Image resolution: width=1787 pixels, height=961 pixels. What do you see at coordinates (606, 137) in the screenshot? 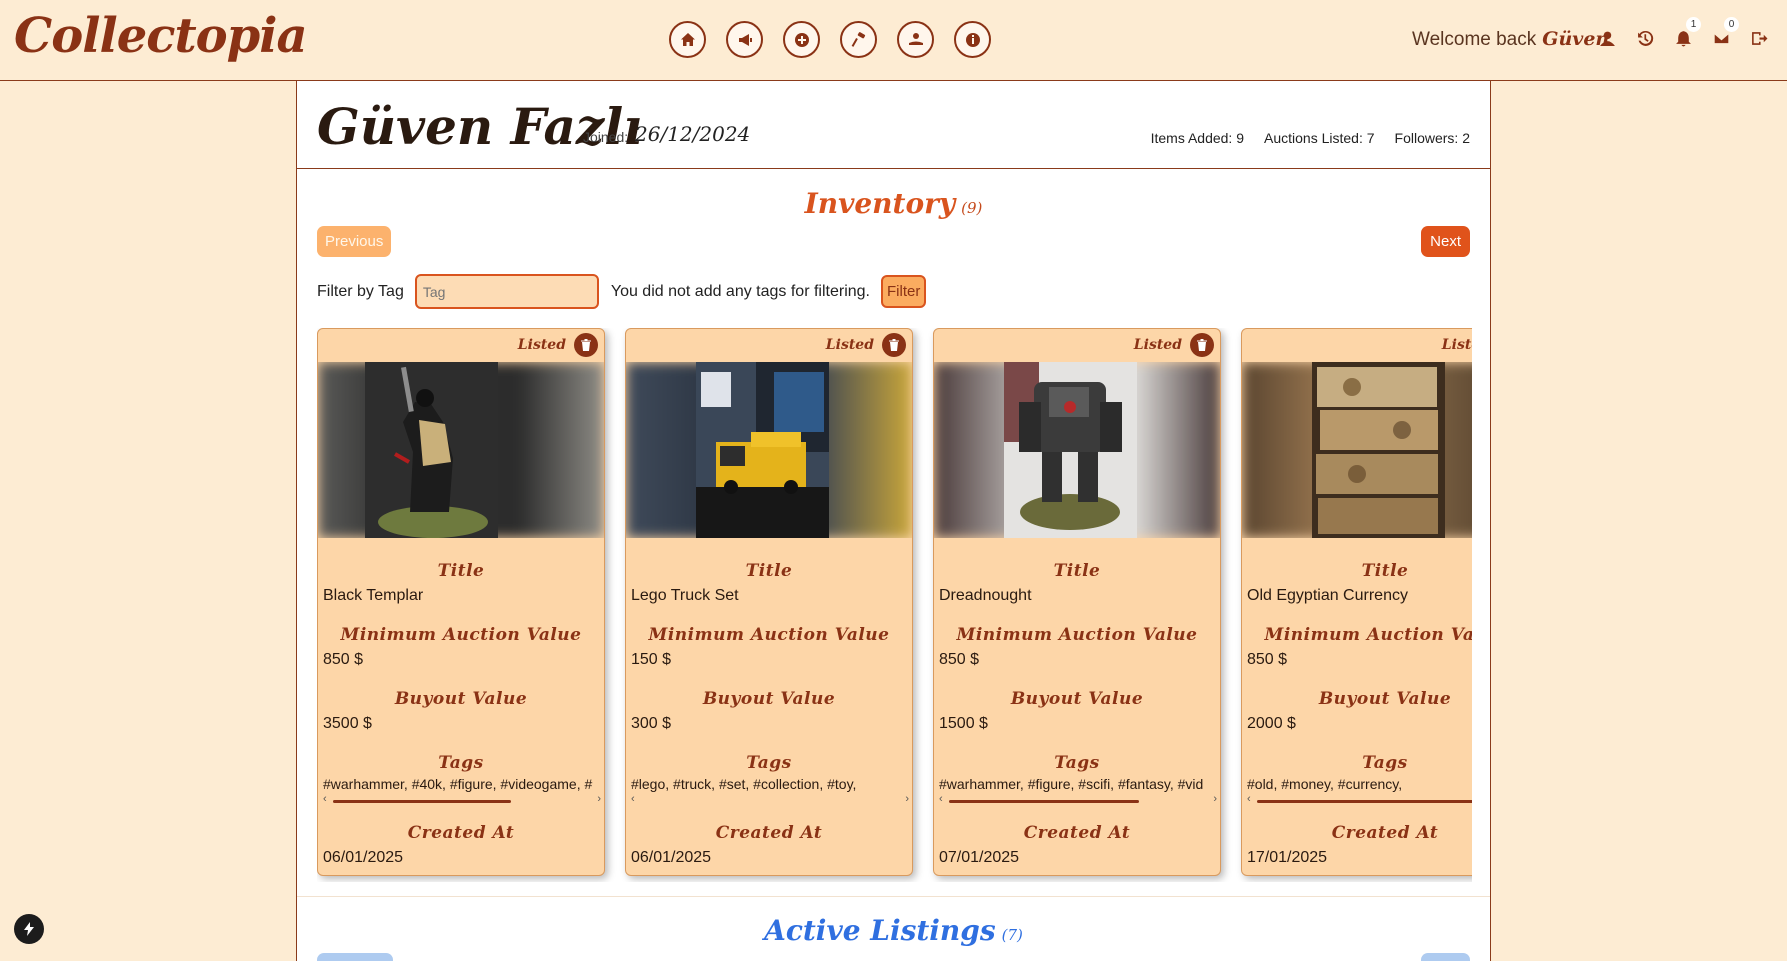
I see `joined-label: Joined:` at bounding box center [606, 137].